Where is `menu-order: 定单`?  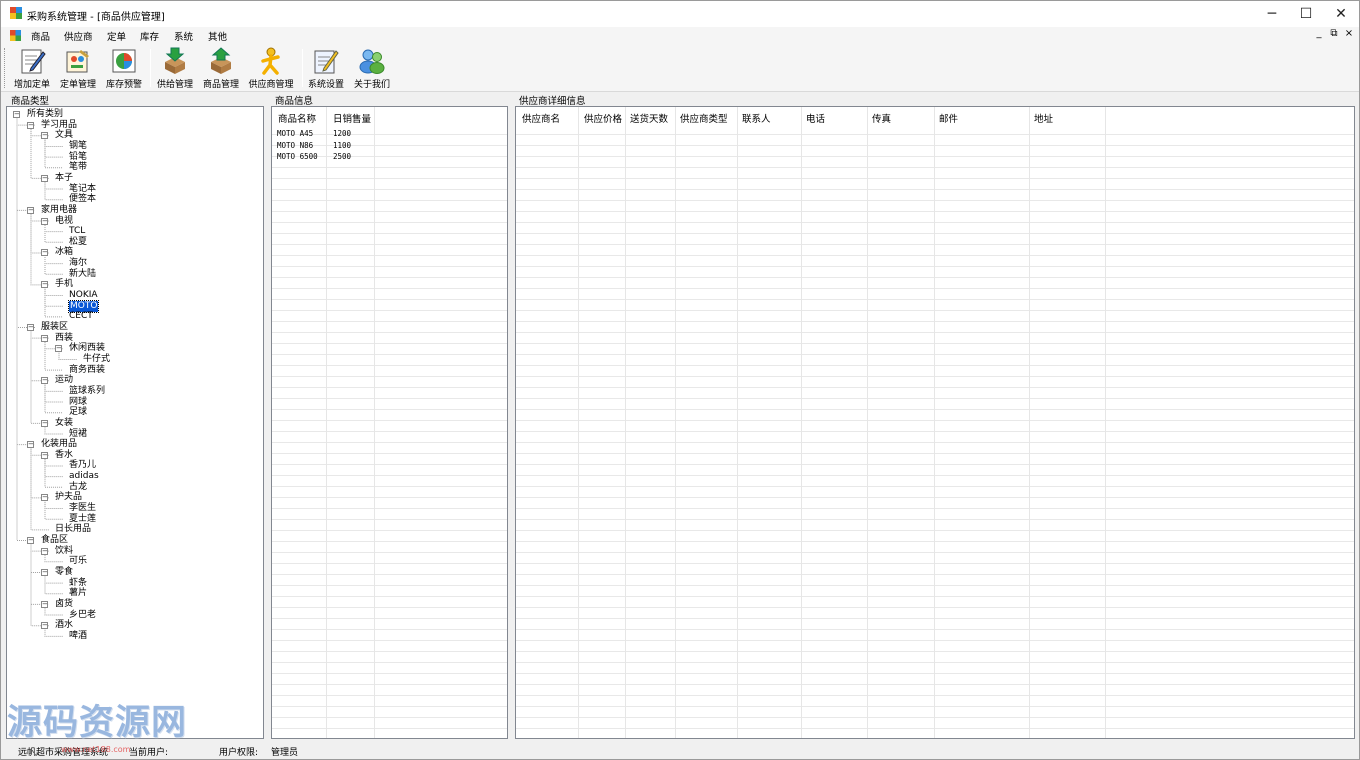 menu-order: 定单 is located at coordinates (116, 36).